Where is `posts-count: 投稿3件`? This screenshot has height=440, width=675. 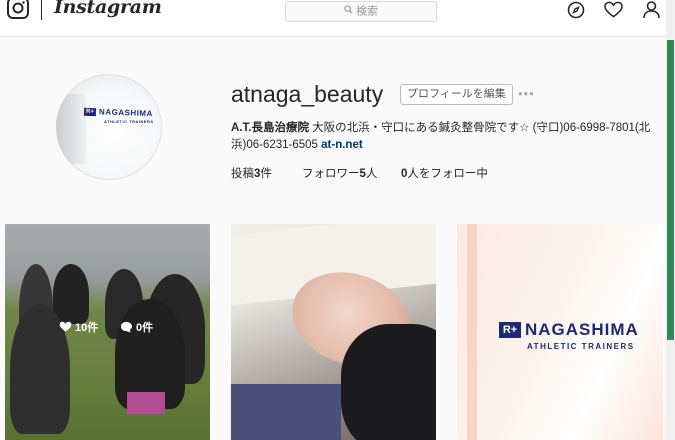 posts-count: 投稿3件 is located at coordinates (251, 174).